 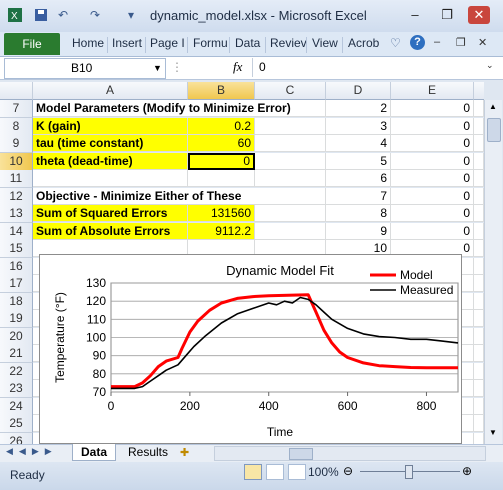 What do you see at coordinates (237, 67) in the screenshot?
I see `insert-function-icon: fx` at bounding box center [237, 67].